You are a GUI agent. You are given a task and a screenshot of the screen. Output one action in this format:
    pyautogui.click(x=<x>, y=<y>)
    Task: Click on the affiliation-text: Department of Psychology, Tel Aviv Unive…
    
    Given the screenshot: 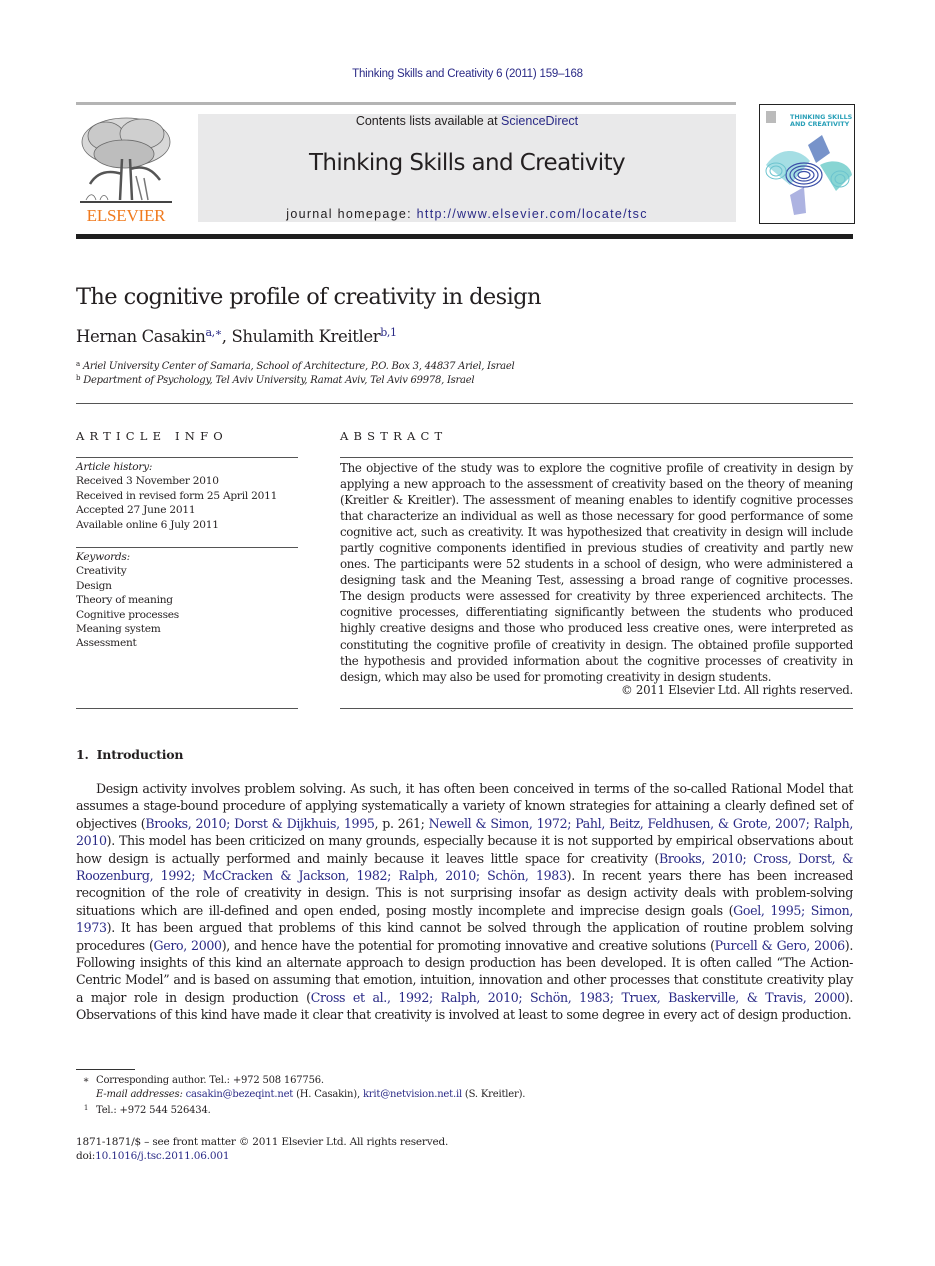 What is the action you would take?
    pyautogui.click(x=279, y=380)
    